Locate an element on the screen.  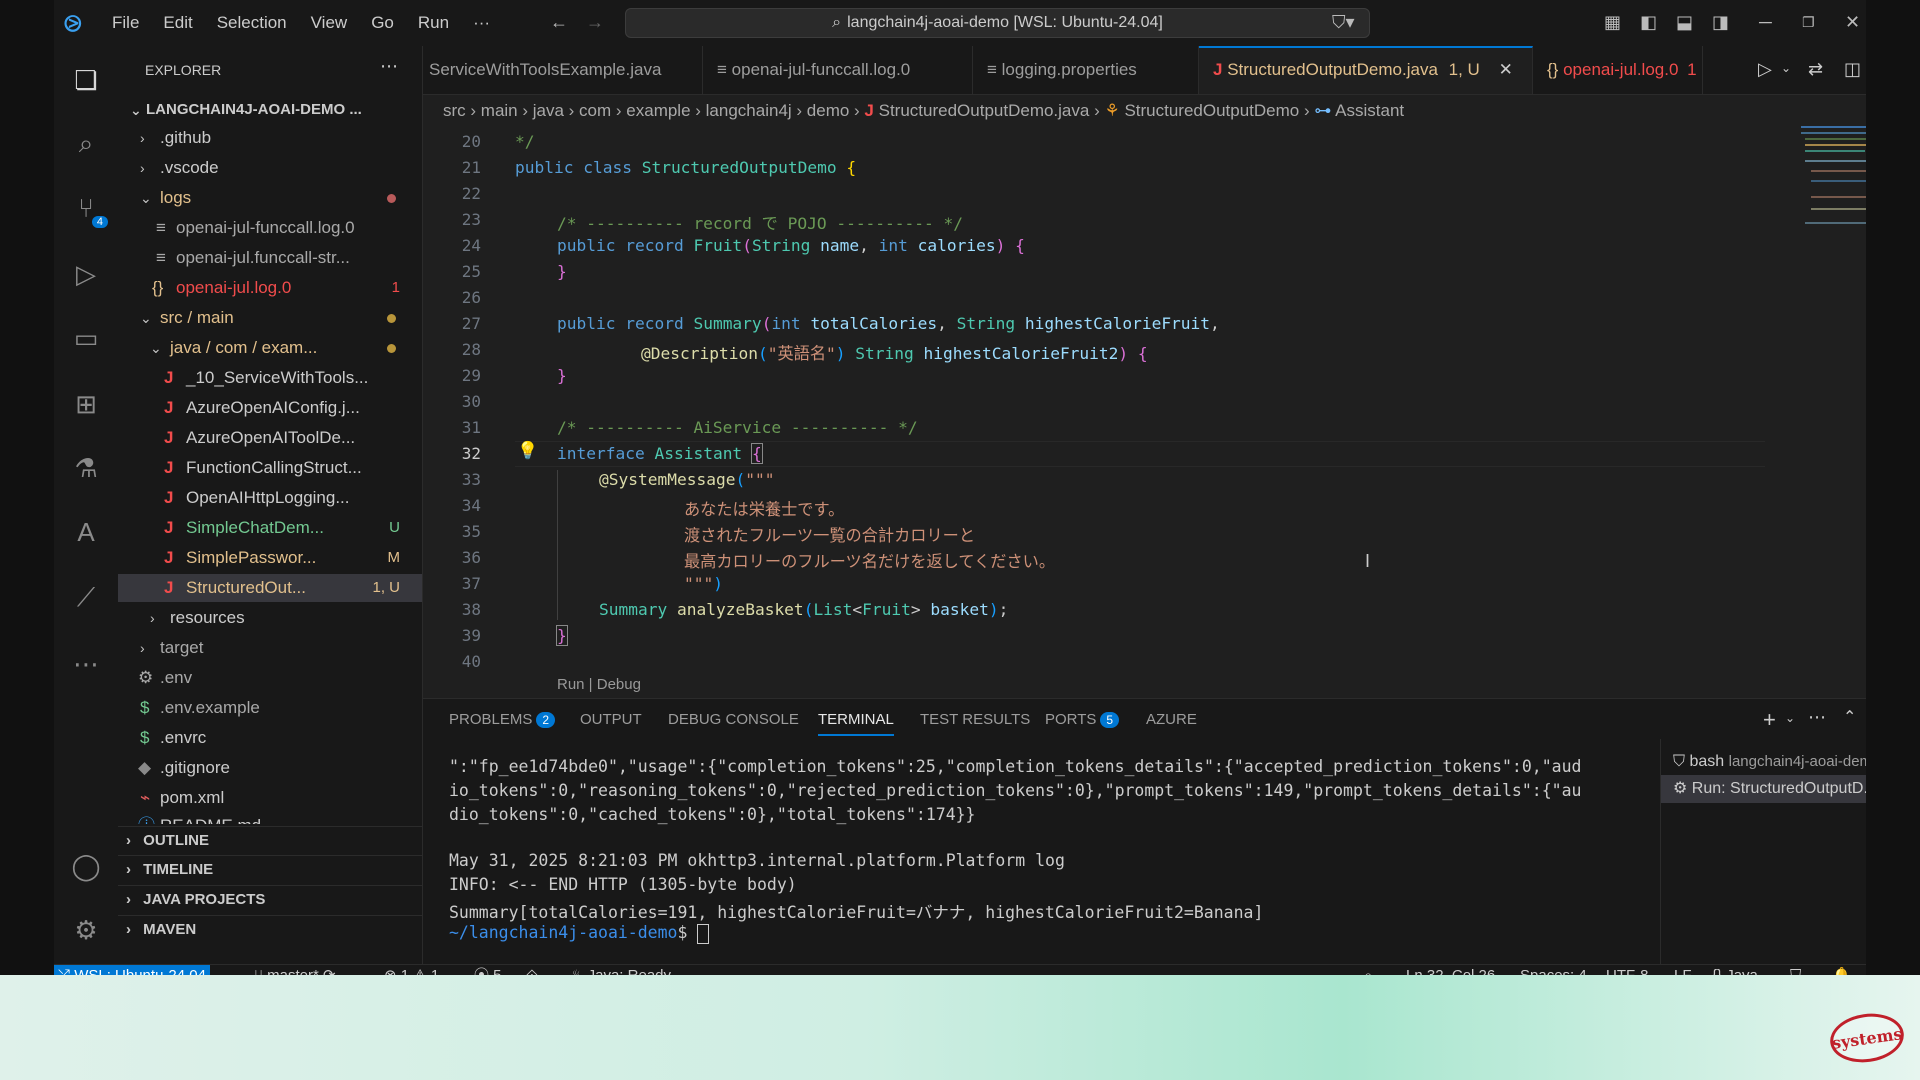
panel-tab-ports: PORTS 5 is located at coordinates (1082, 719).